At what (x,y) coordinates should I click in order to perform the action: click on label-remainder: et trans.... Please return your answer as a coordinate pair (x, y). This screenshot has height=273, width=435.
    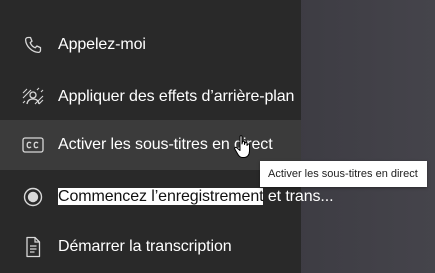
    Looking at the image, I should click on (298, 196).